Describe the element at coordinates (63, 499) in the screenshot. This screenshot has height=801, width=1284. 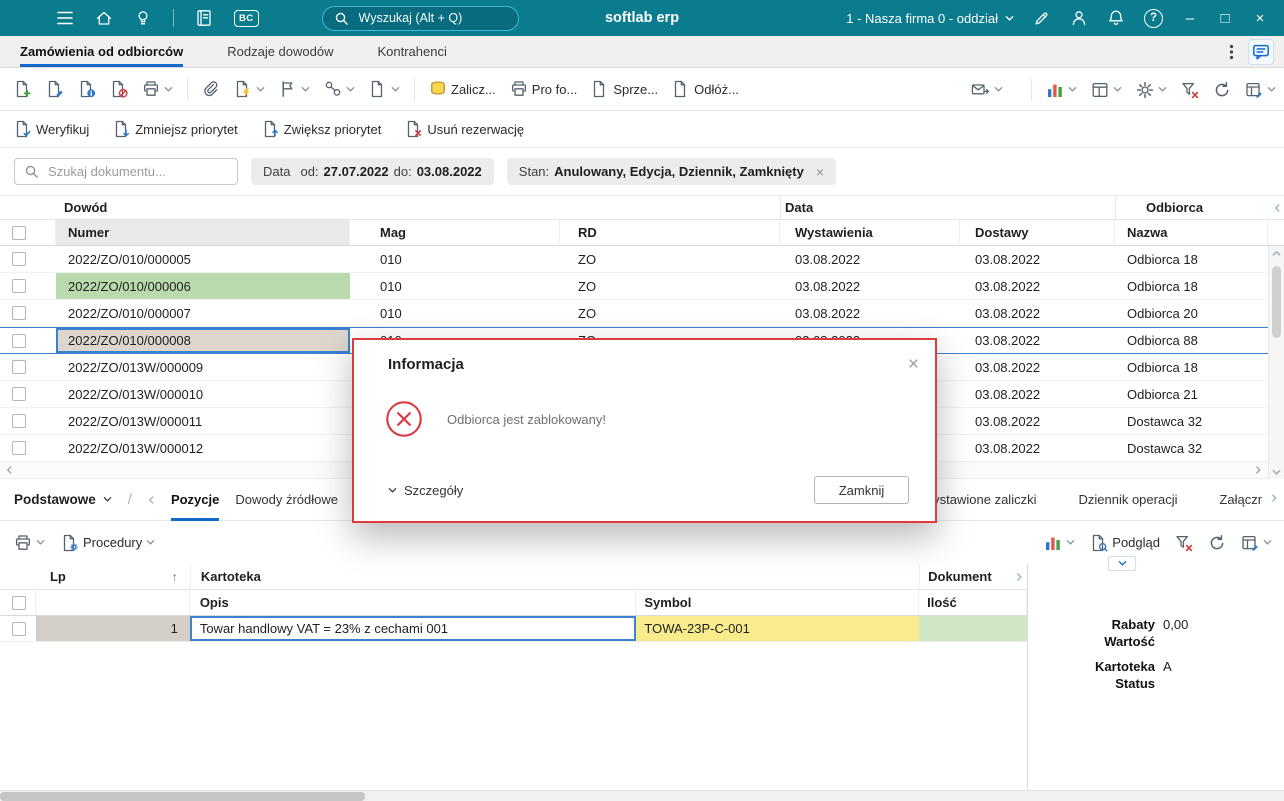
I see `view-selector: Podstawowe` at that location.